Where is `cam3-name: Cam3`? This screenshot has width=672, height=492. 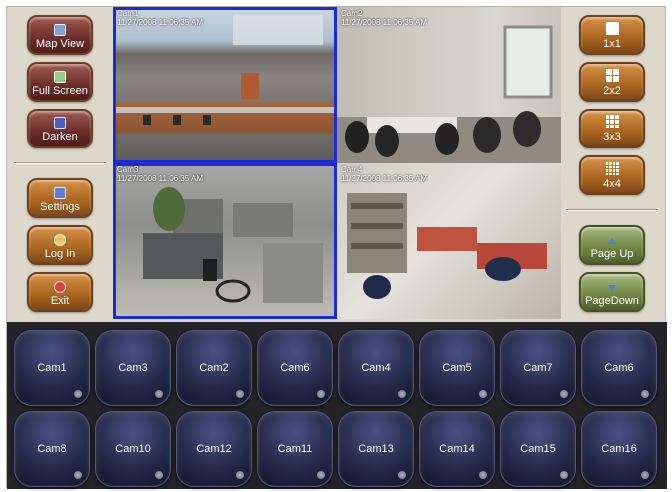 cam3-name: Cam3 is located at coordinates (128, 169).